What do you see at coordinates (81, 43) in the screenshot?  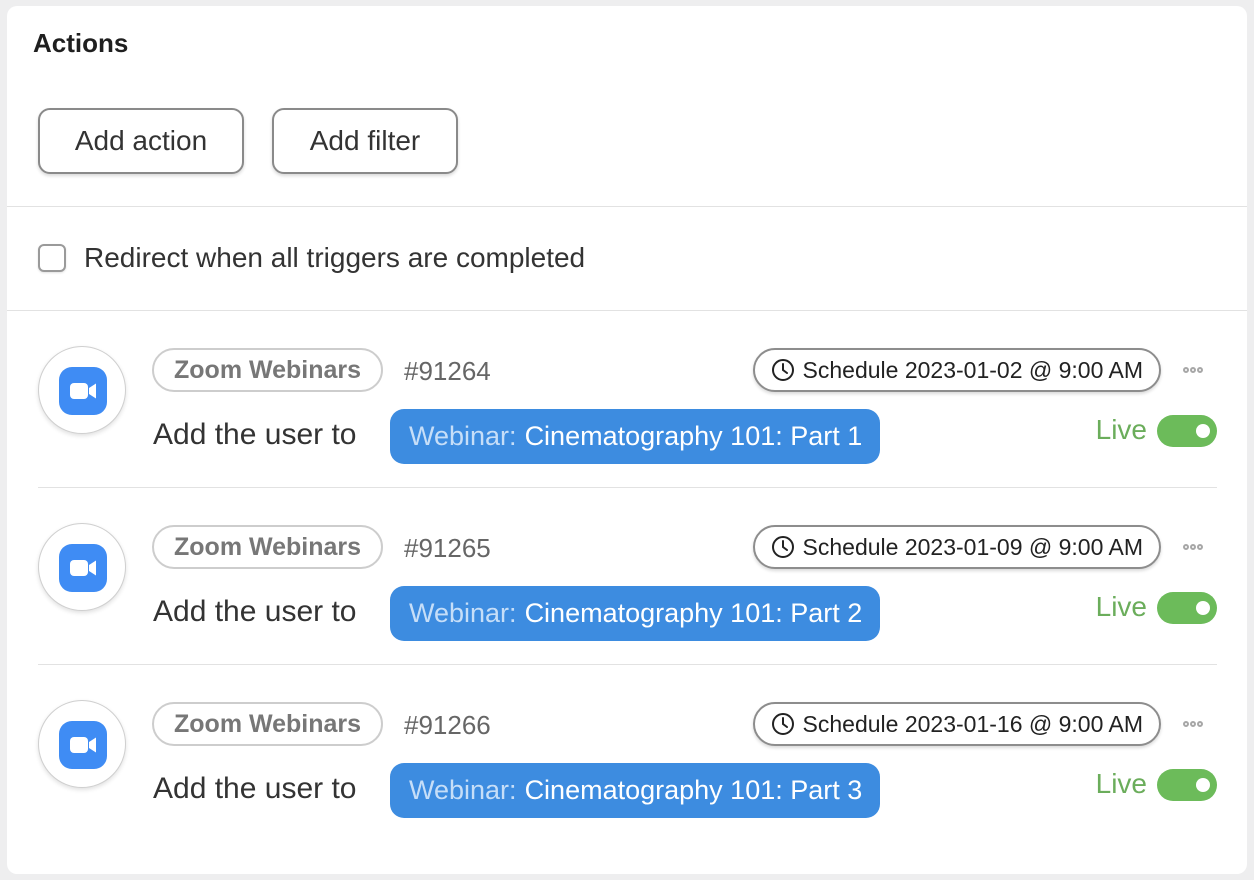 I see `section-title: Actions` at bounding box center [81, 43].